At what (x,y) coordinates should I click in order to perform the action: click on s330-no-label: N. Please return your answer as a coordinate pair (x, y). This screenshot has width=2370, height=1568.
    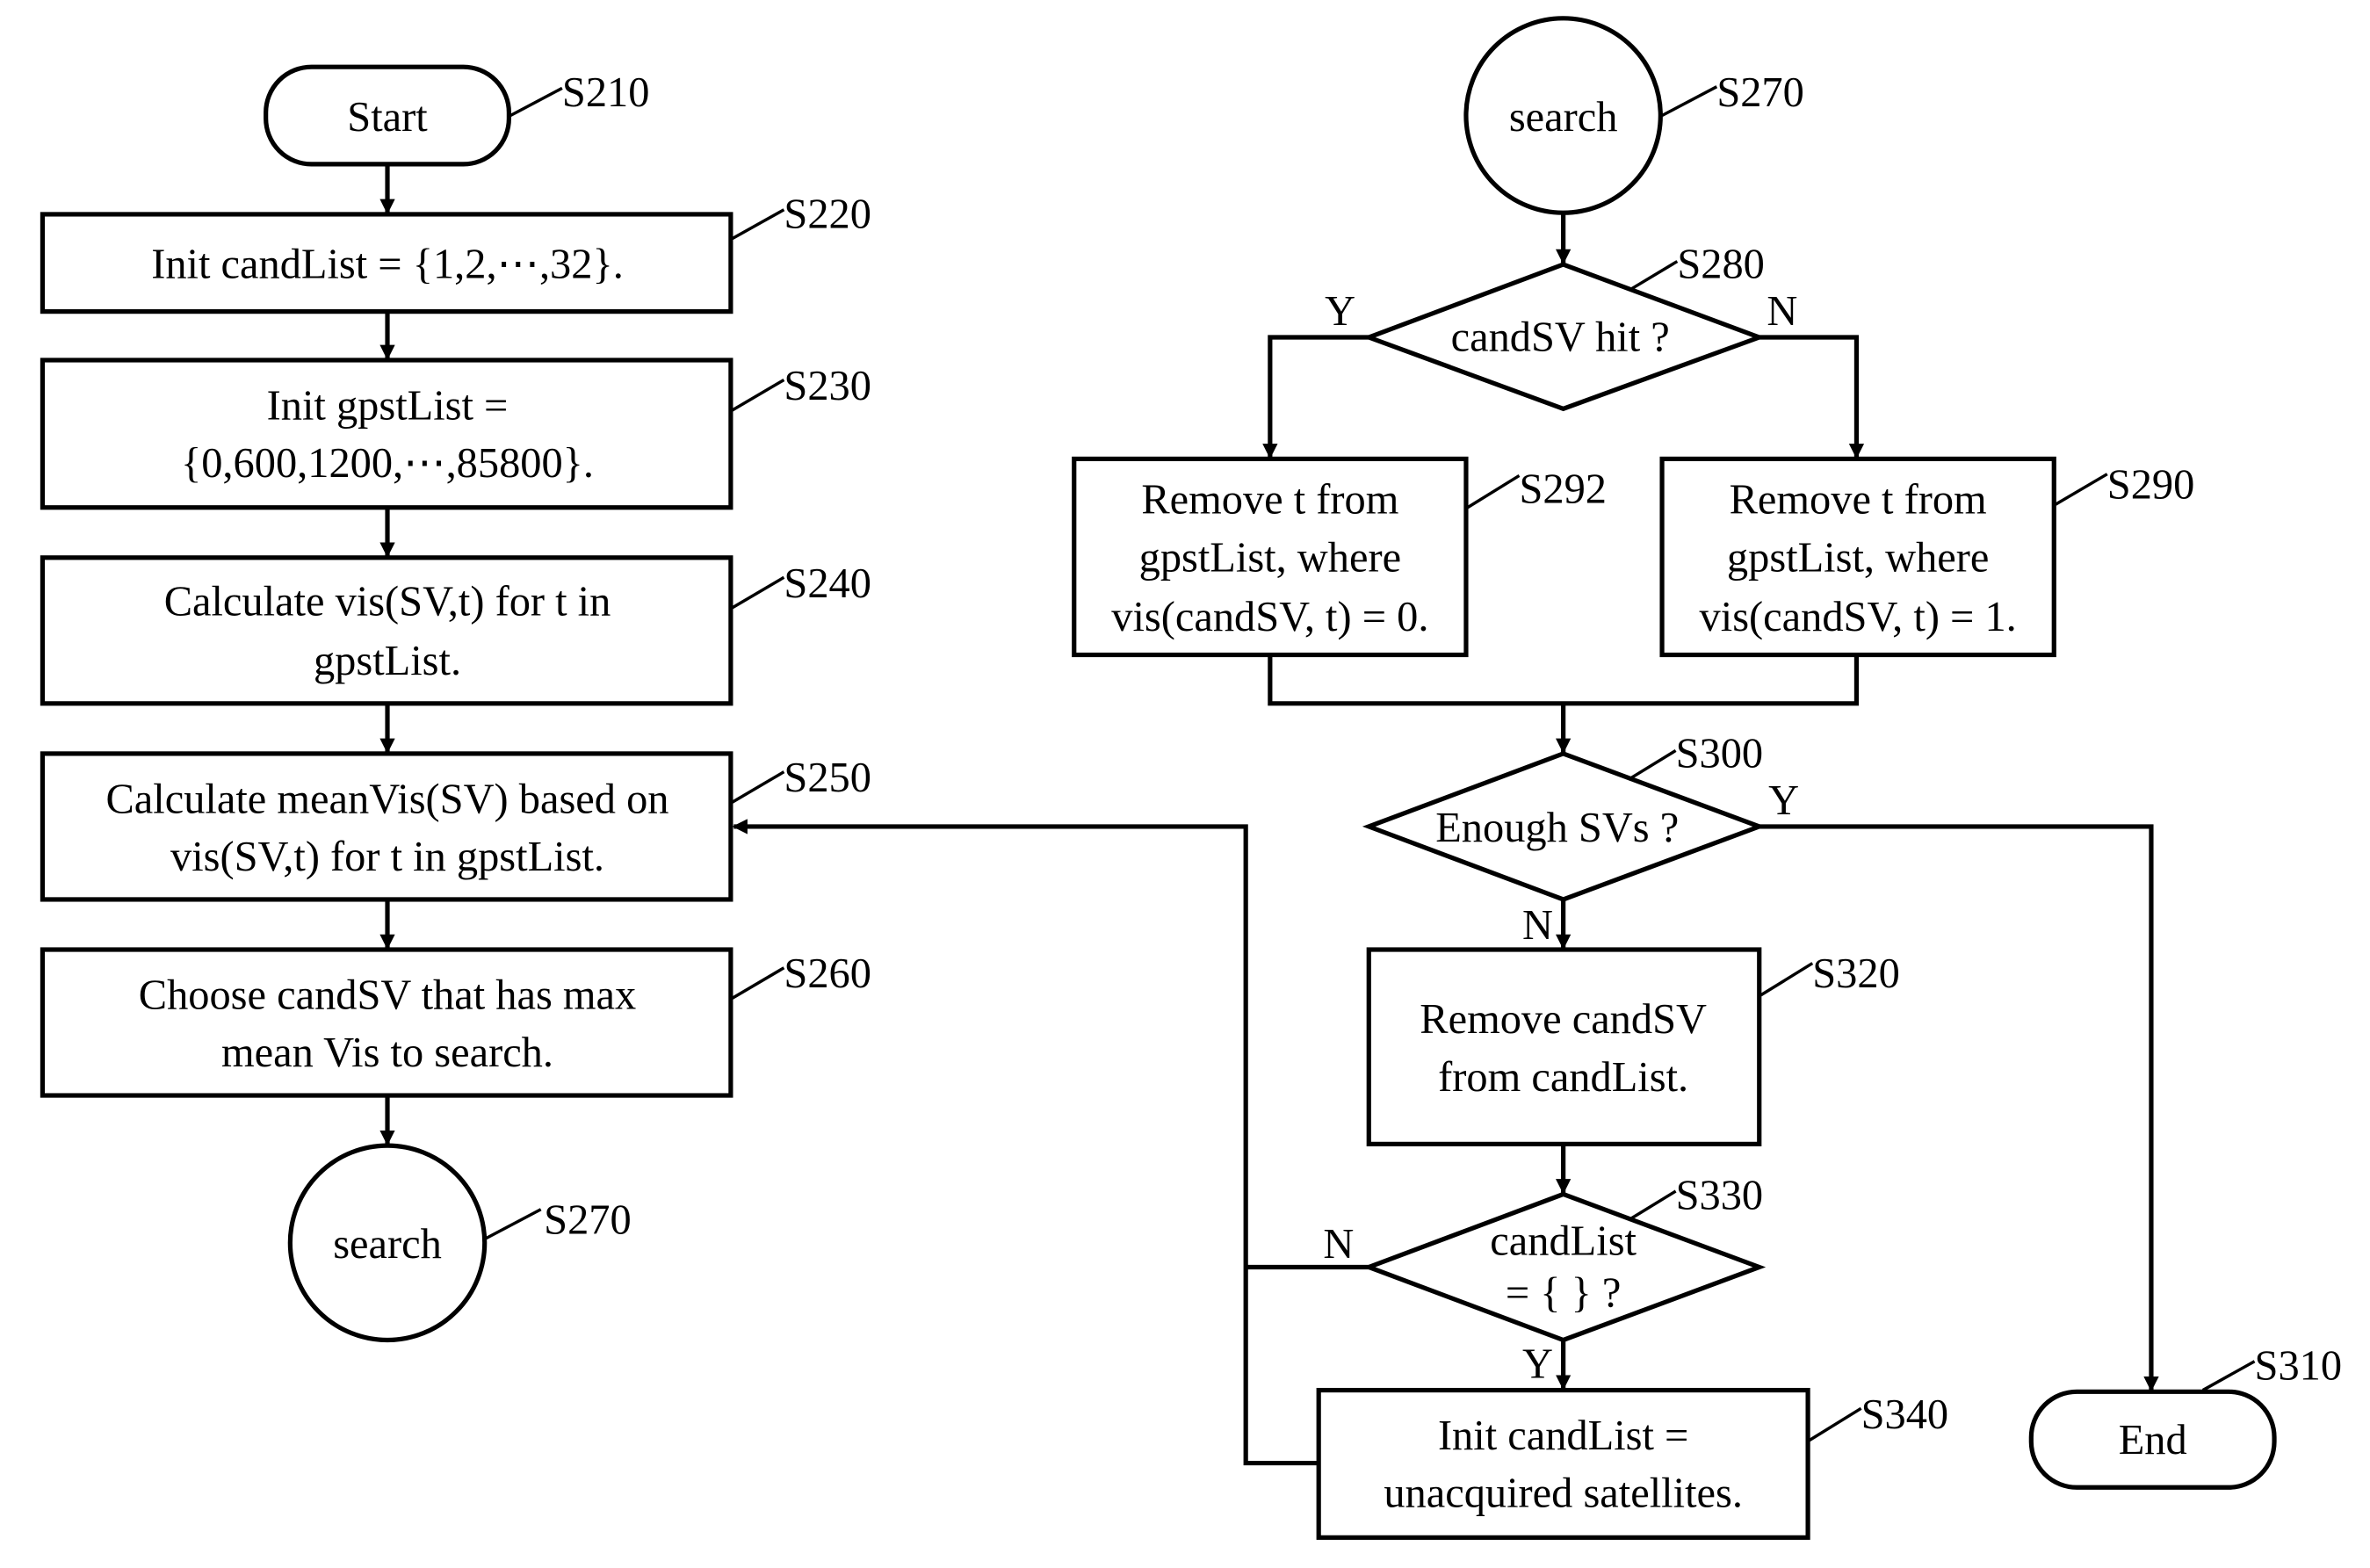
    Looking at the image, I should click on (1338, 1244).